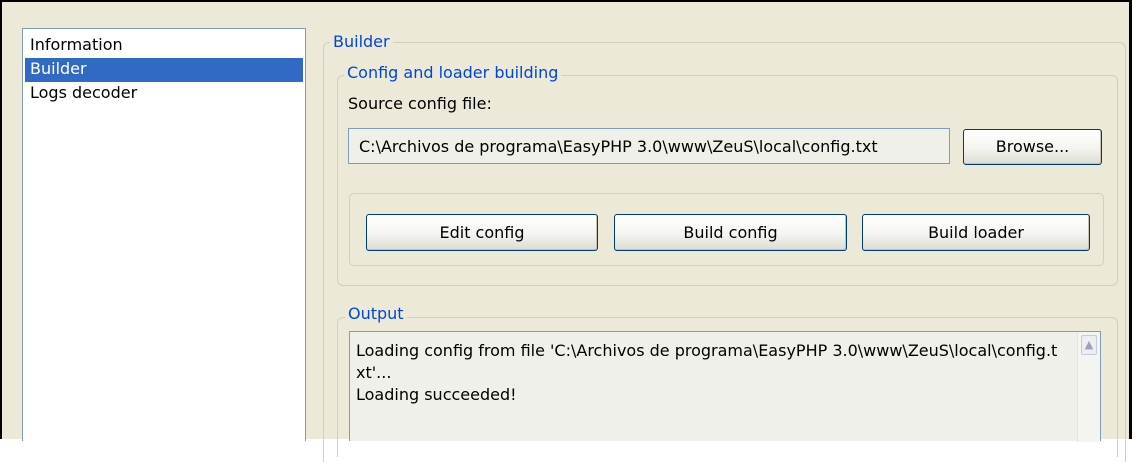 The width and height of the screenshot is (1132, 462). I want to click on nav-item-logs-decoder: Logs decoder, so click(164, 94).